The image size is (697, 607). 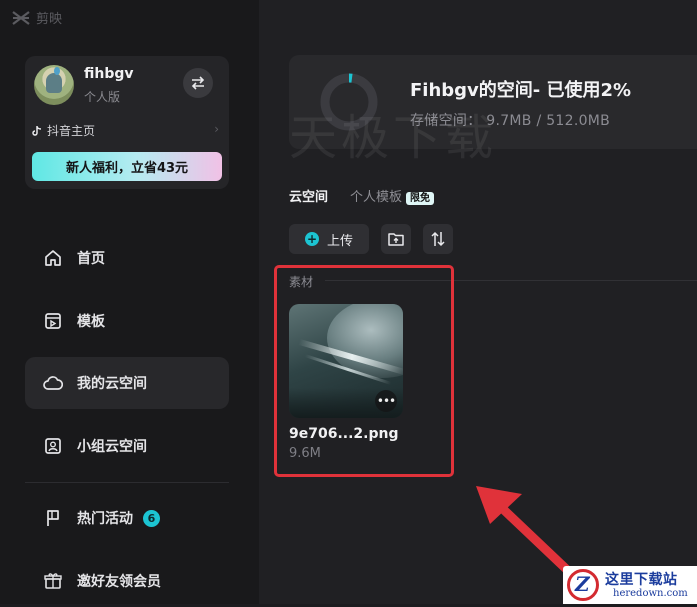 I want to click on home-icon, so click(x=53, y=258).